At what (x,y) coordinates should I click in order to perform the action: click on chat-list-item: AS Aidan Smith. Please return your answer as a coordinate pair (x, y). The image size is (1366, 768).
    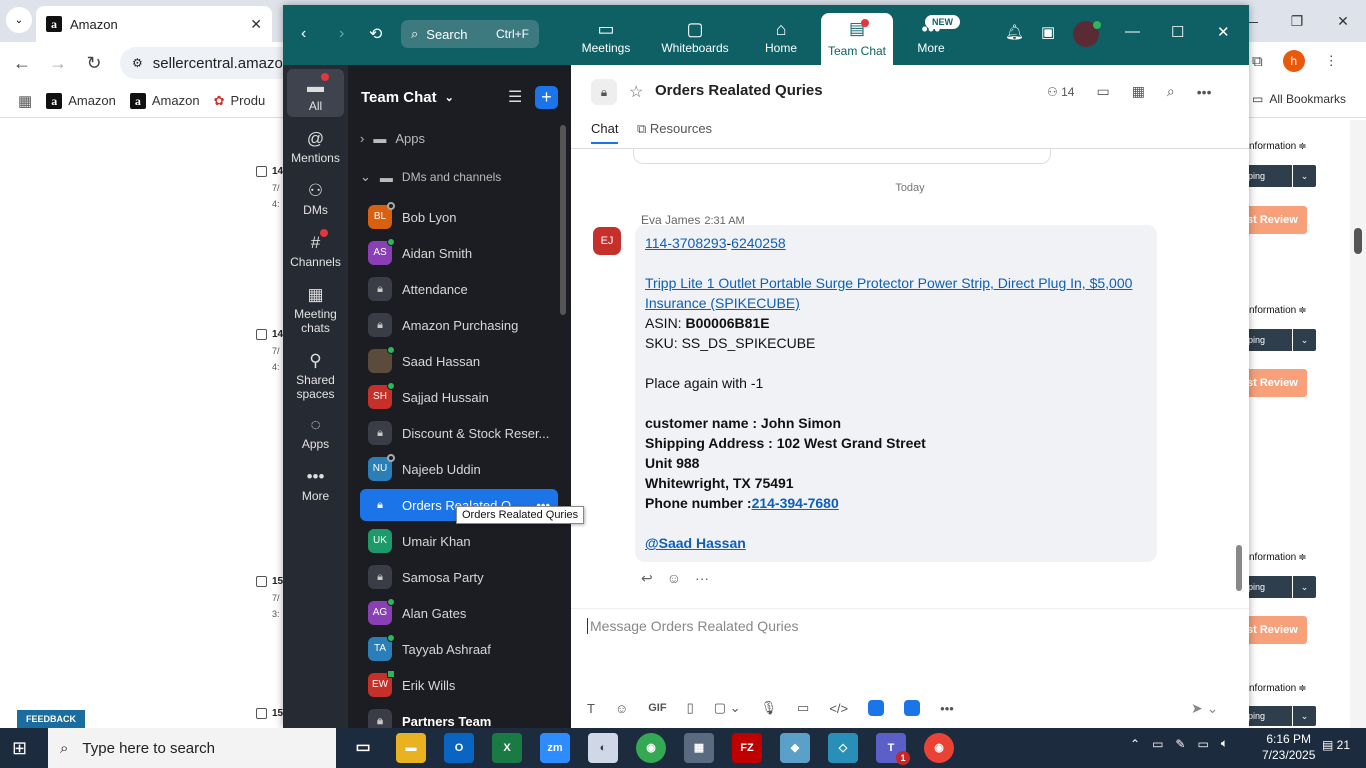
    Looking at the image, I should click on (459, 253).